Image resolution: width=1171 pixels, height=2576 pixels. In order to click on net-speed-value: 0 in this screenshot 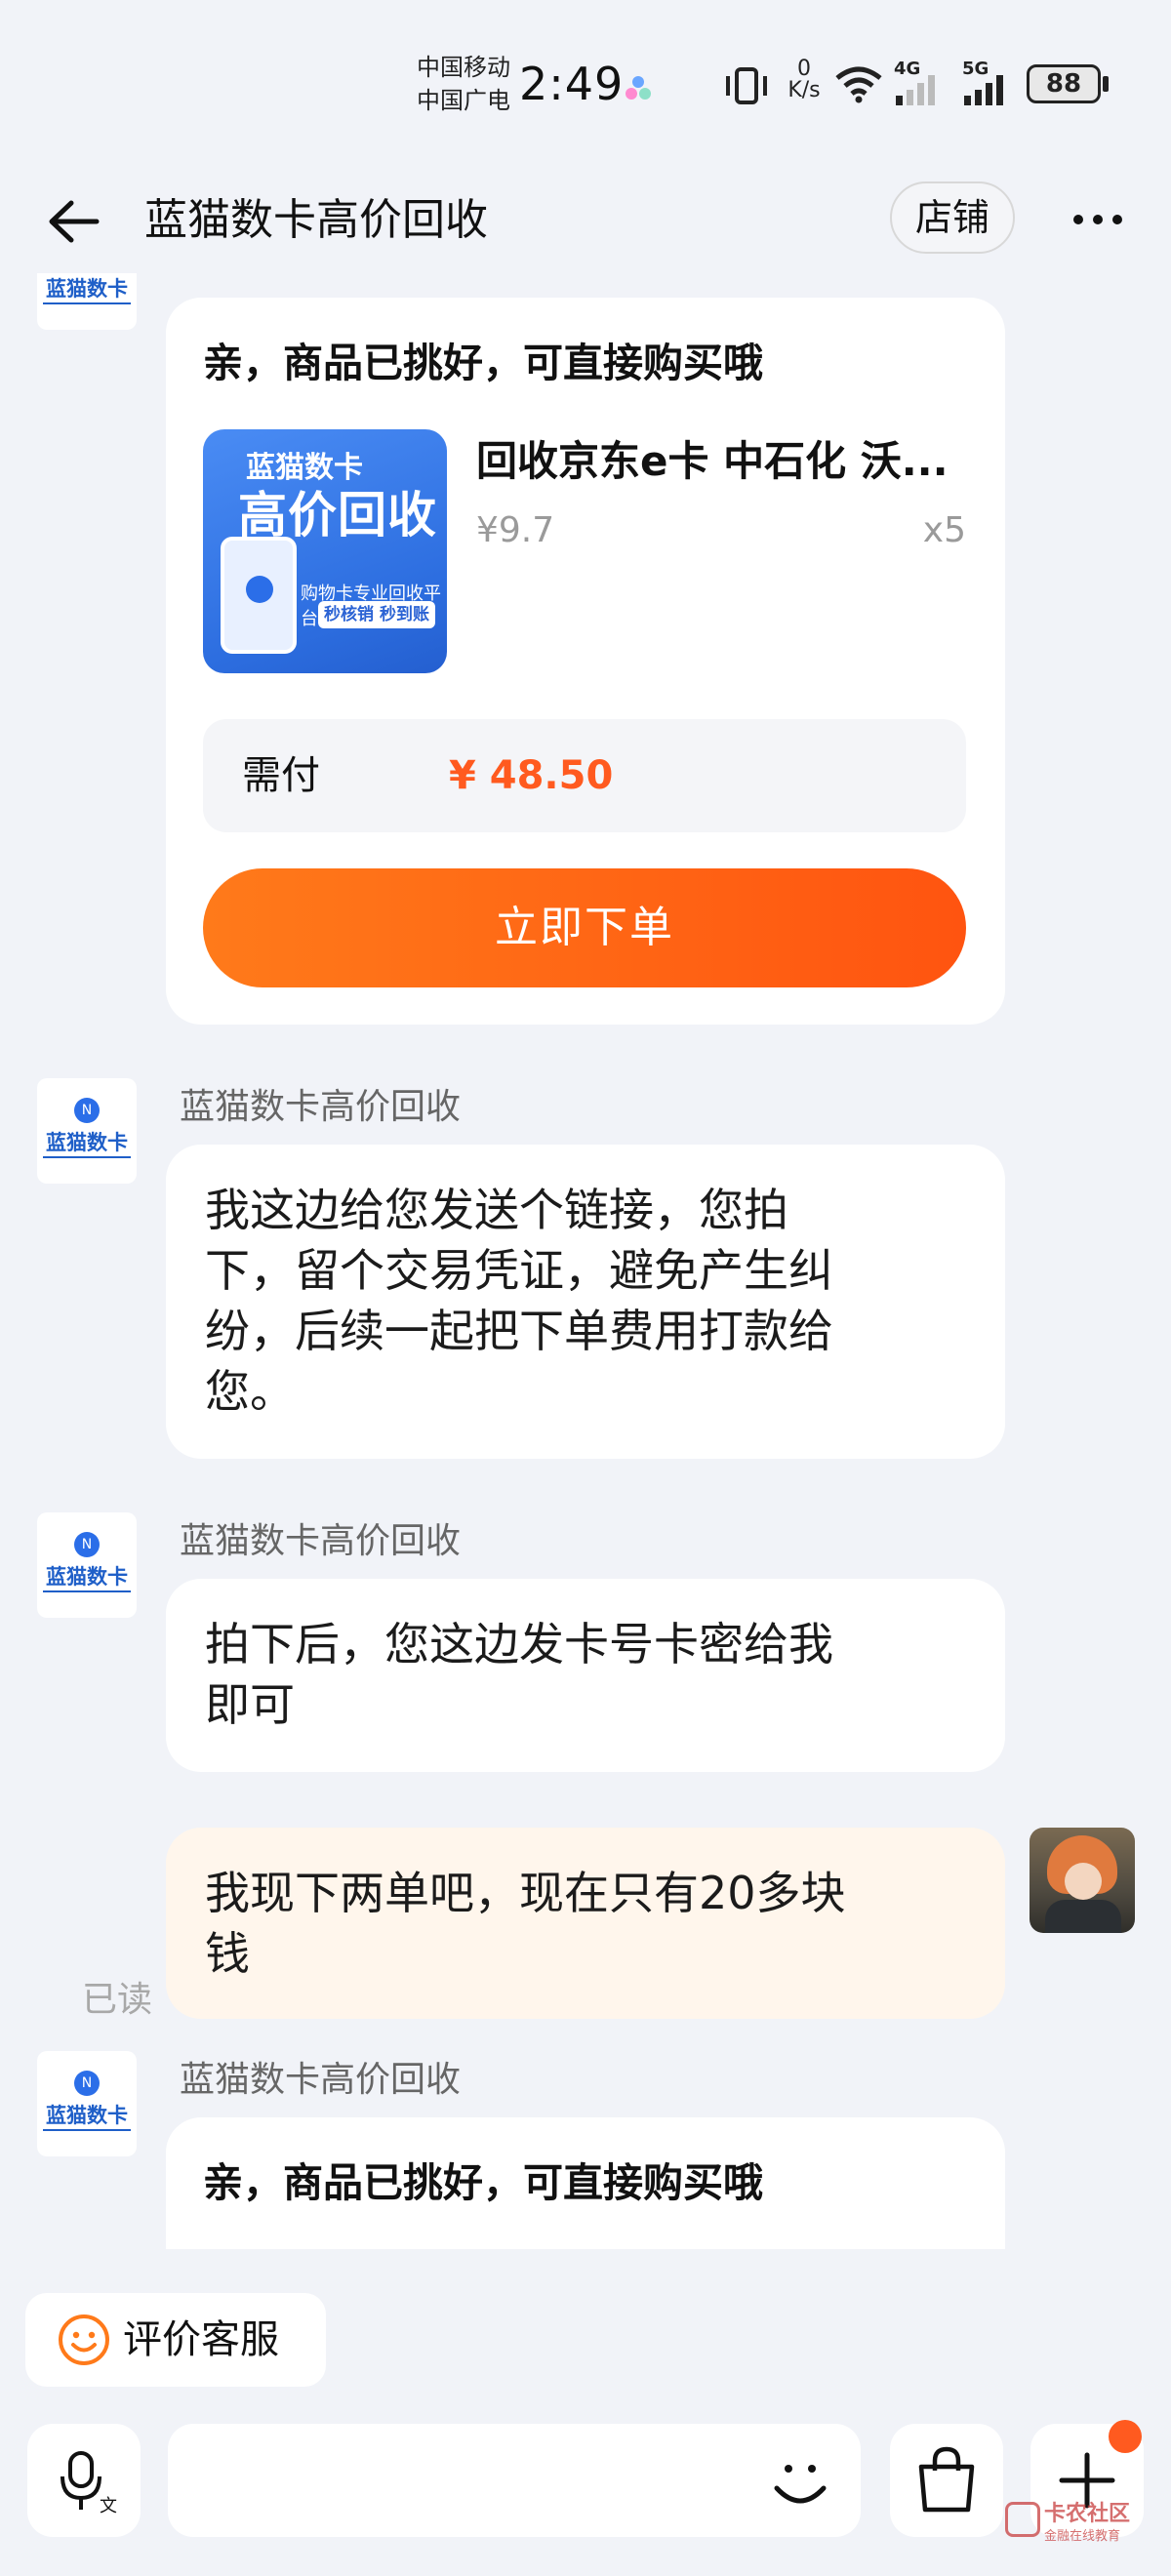, I will do `click(804, 69)`.